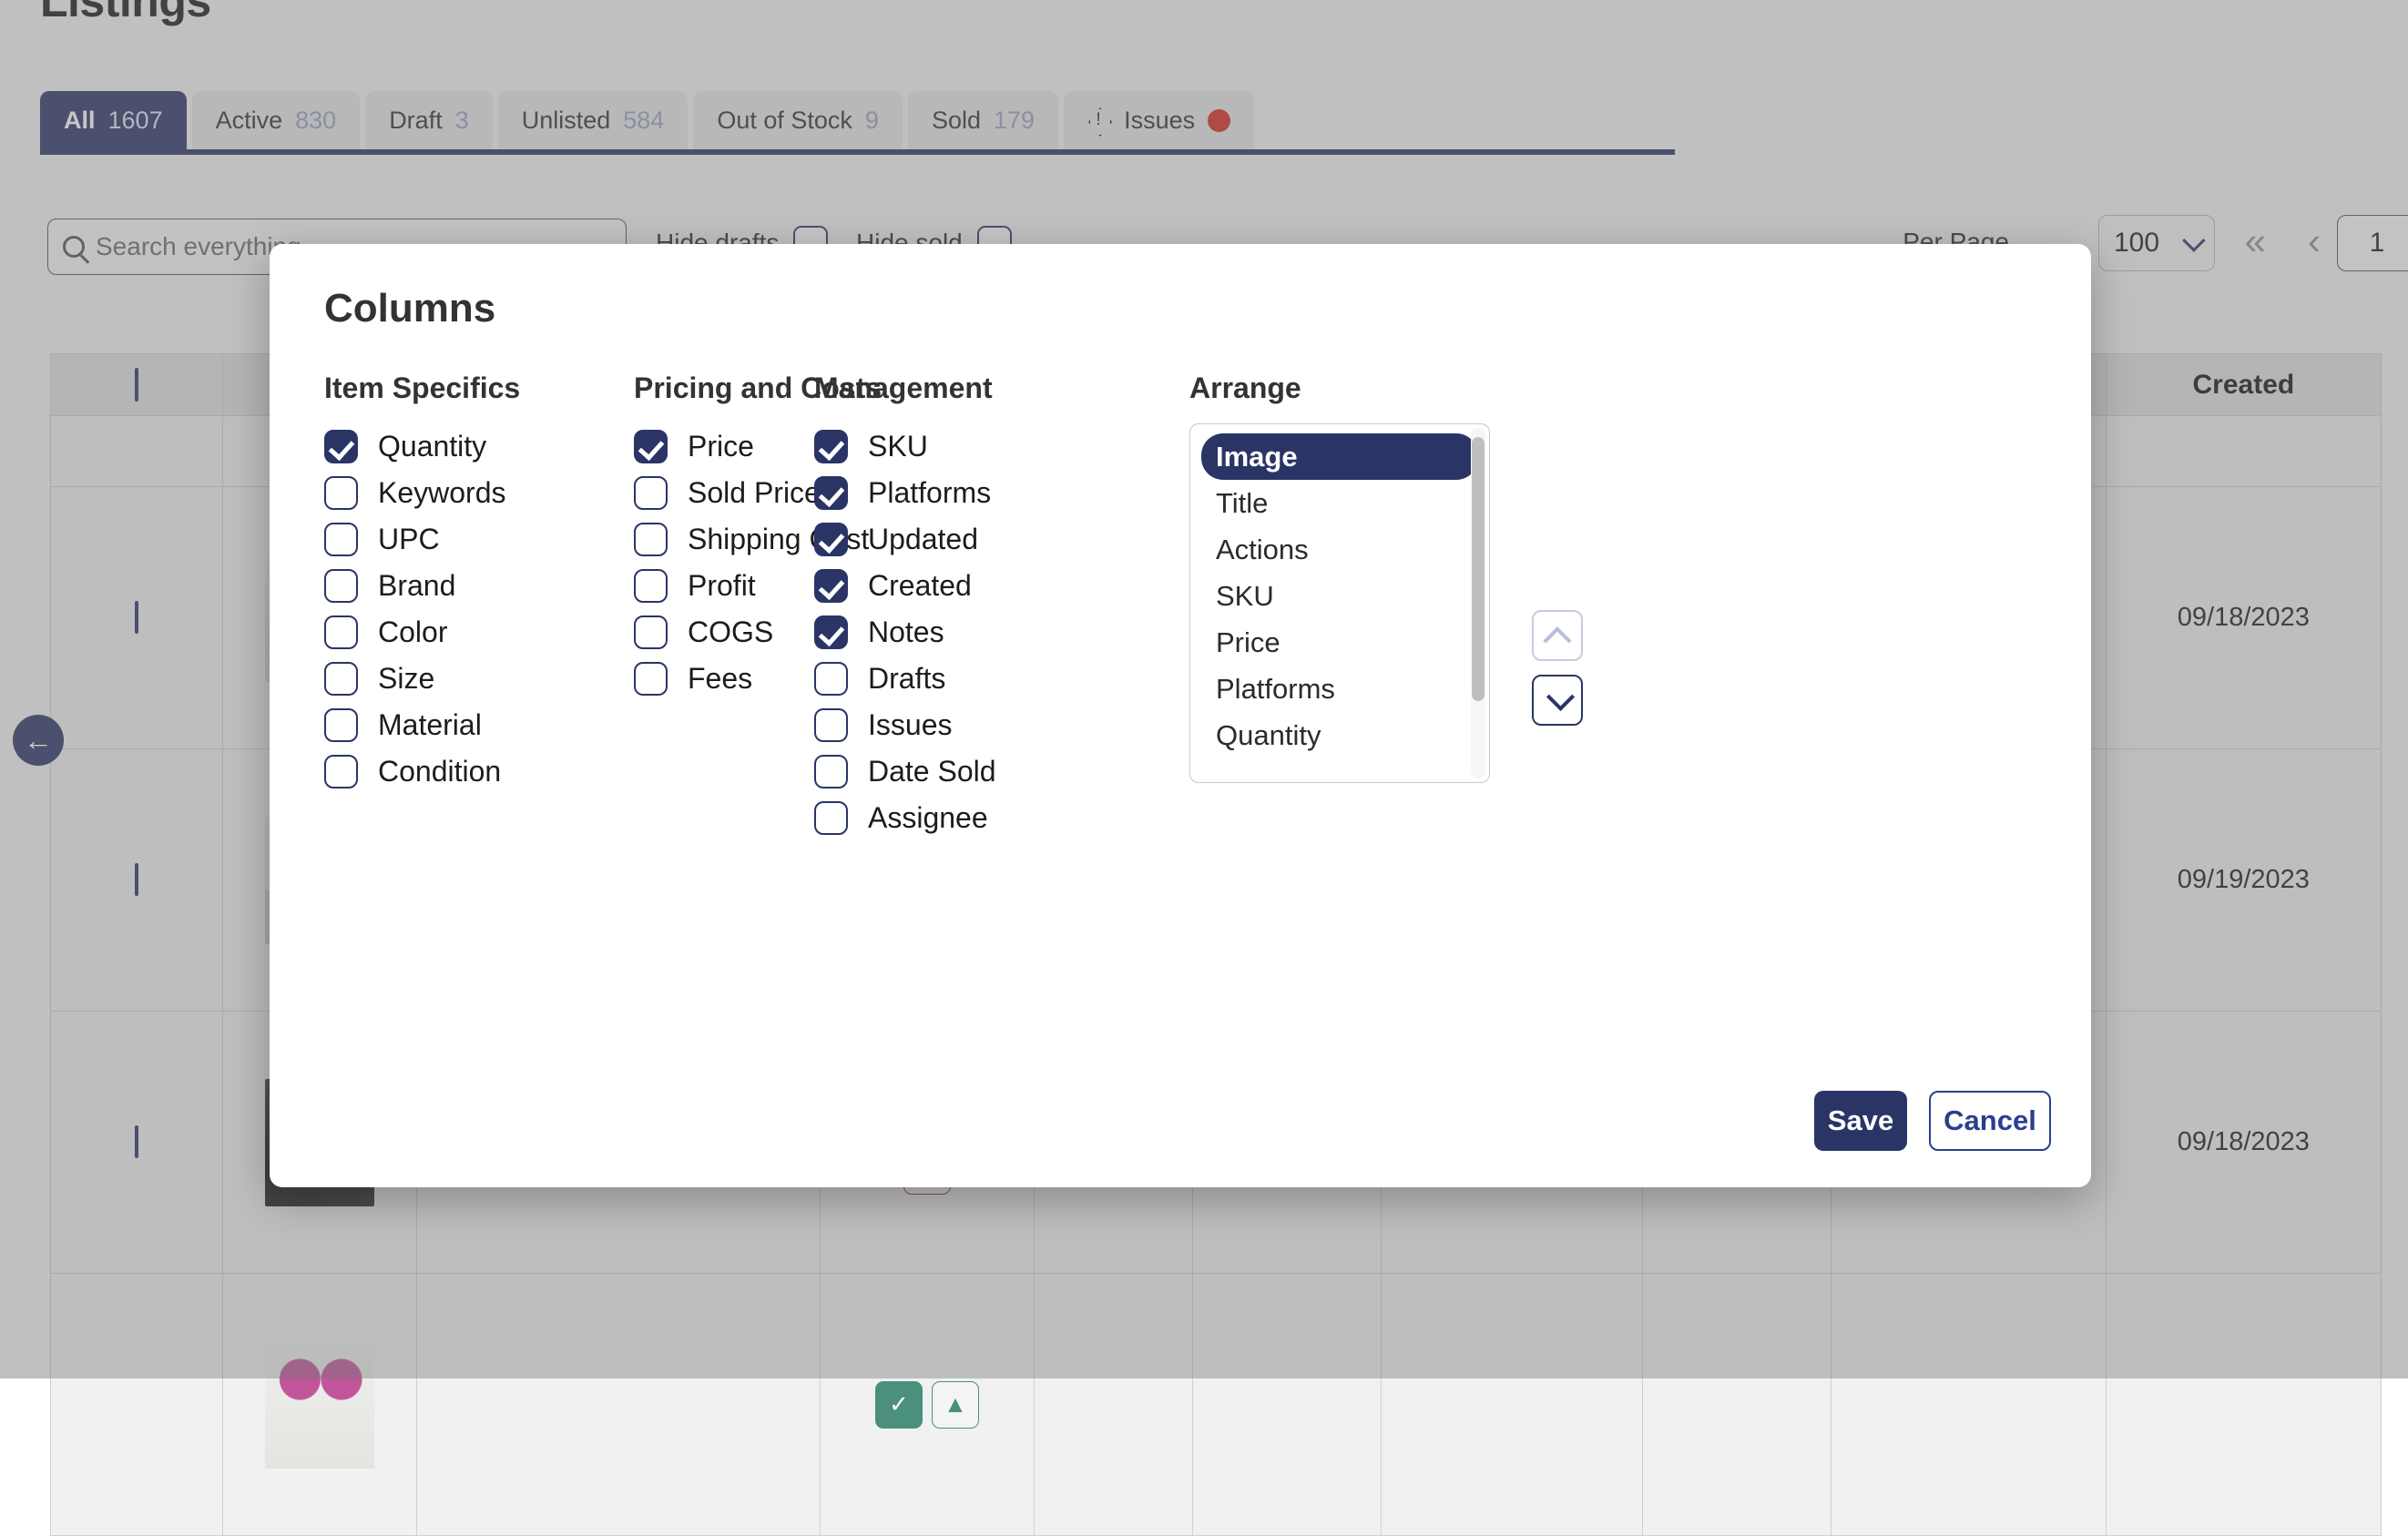 Image resolution: width=2408 pixels, height=1536 pixels. I want to click on tab-count: 179, so click(1014, 121).